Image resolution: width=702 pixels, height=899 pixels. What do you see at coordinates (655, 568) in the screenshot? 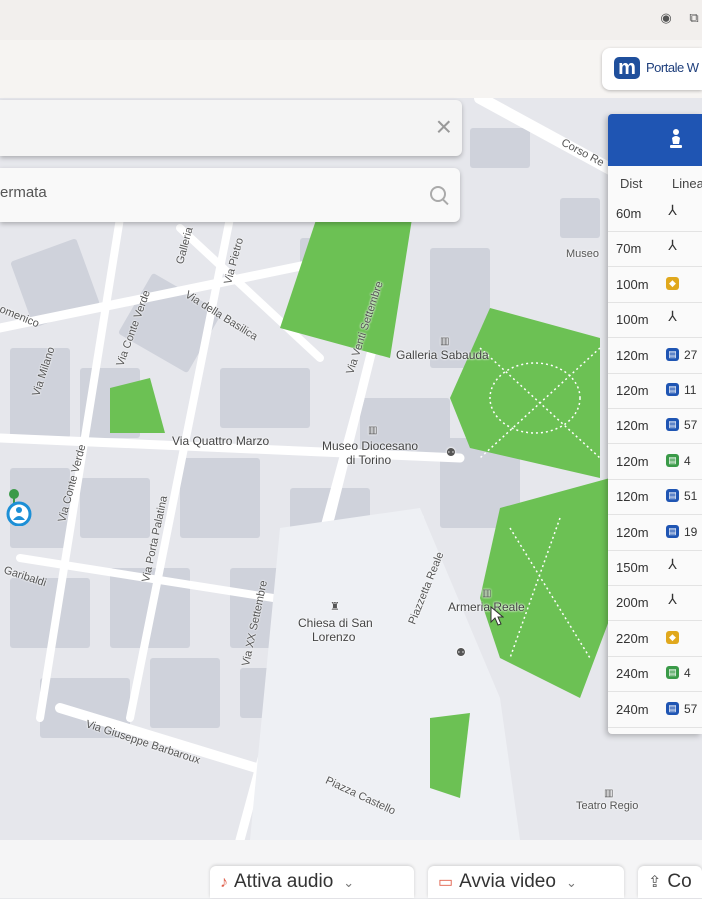
I see `stop-row: 150m ⅄` at bounding box center [655, 568].